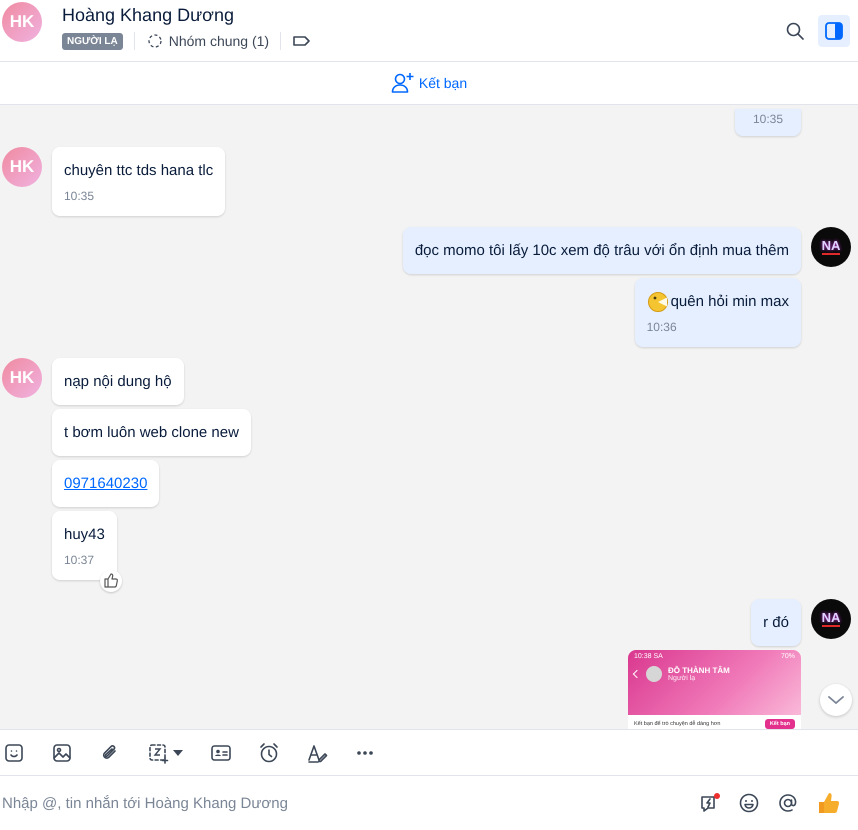 The height and width of the screenshot is (830, 858). Describe the element at coordinates (429, 83) in the screenshot. I see `add-friend-button: Kết bạn` at that location.